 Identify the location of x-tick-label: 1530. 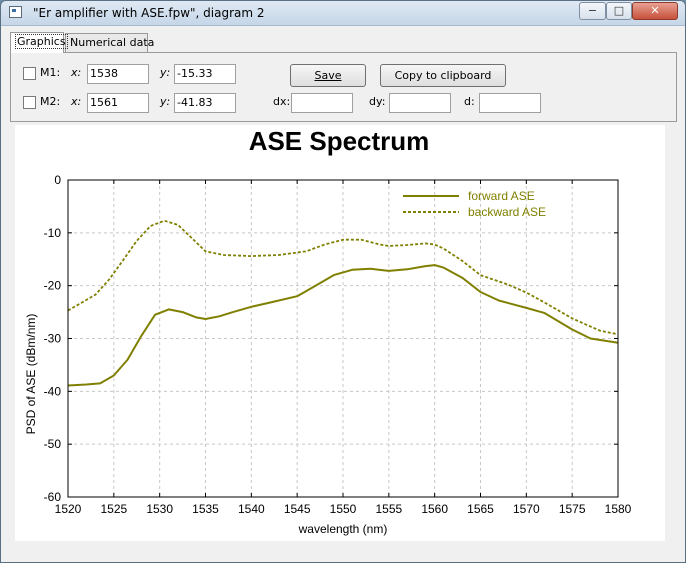
(159, 509).